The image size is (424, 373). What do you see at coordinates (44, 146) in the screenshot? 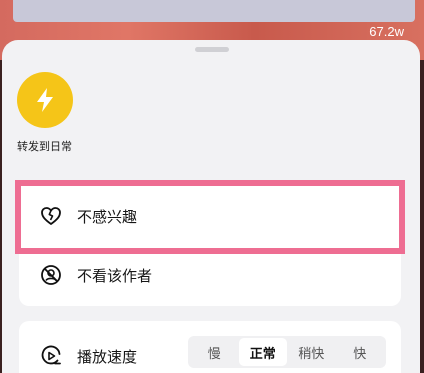
I see `share-label: 转发到日常` at bounding box center [44, 146].